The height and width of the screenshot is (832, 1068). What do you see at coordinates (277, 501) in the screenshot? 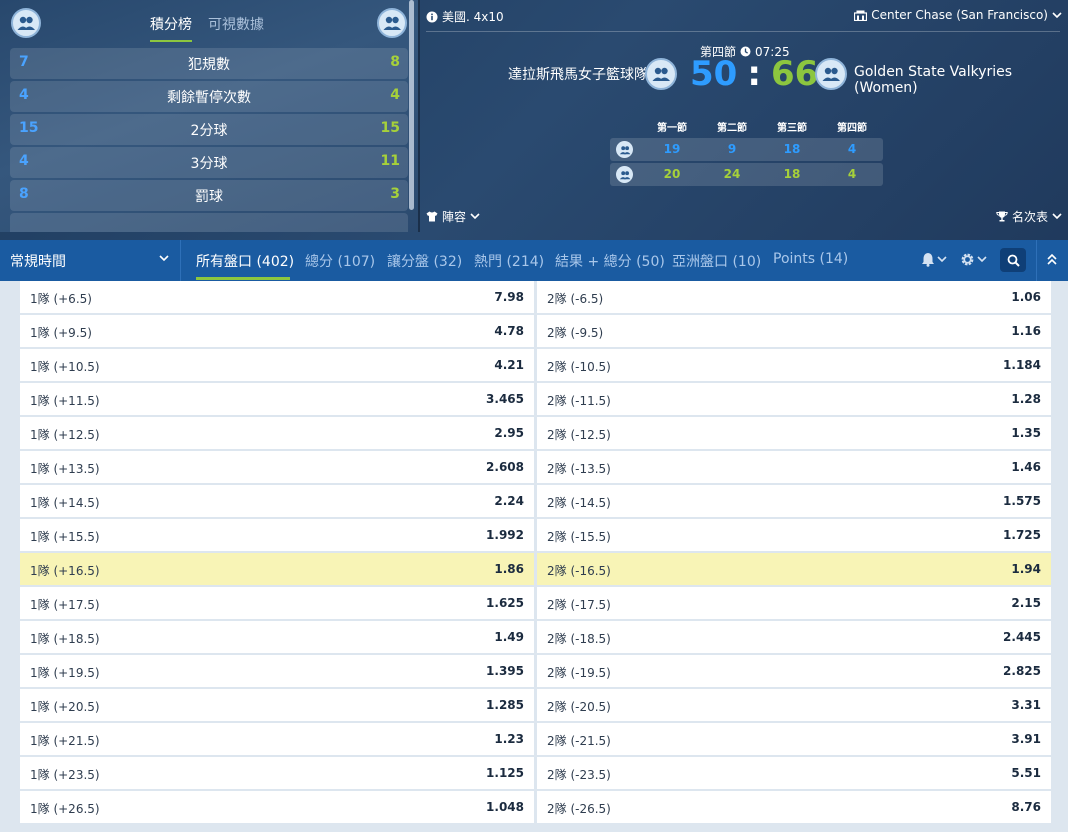
I see `left-odds-cell: 1隊 (+14.5) 2.24` at bounding box center [277, 501].